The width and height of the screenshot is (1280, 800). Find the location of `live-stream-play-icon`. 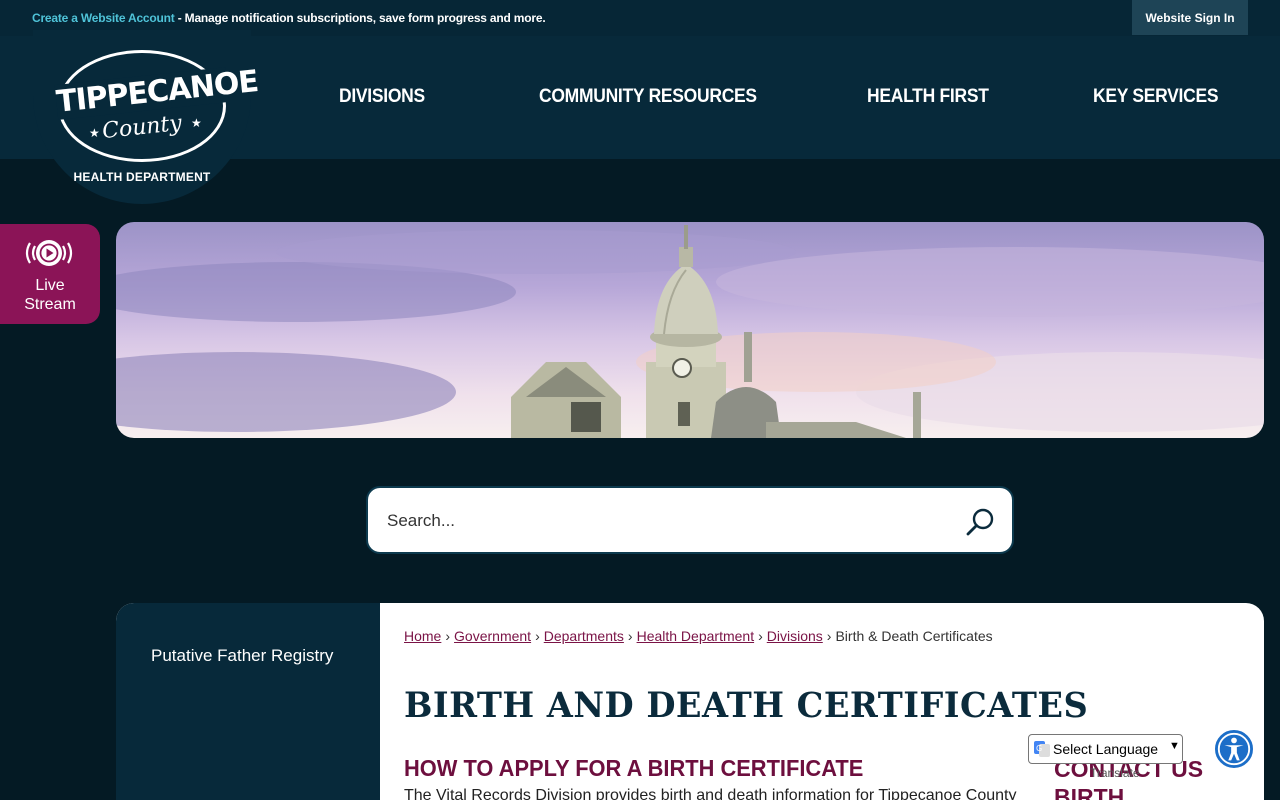

live-stream-play-icon is located at coordinates (49, 253).